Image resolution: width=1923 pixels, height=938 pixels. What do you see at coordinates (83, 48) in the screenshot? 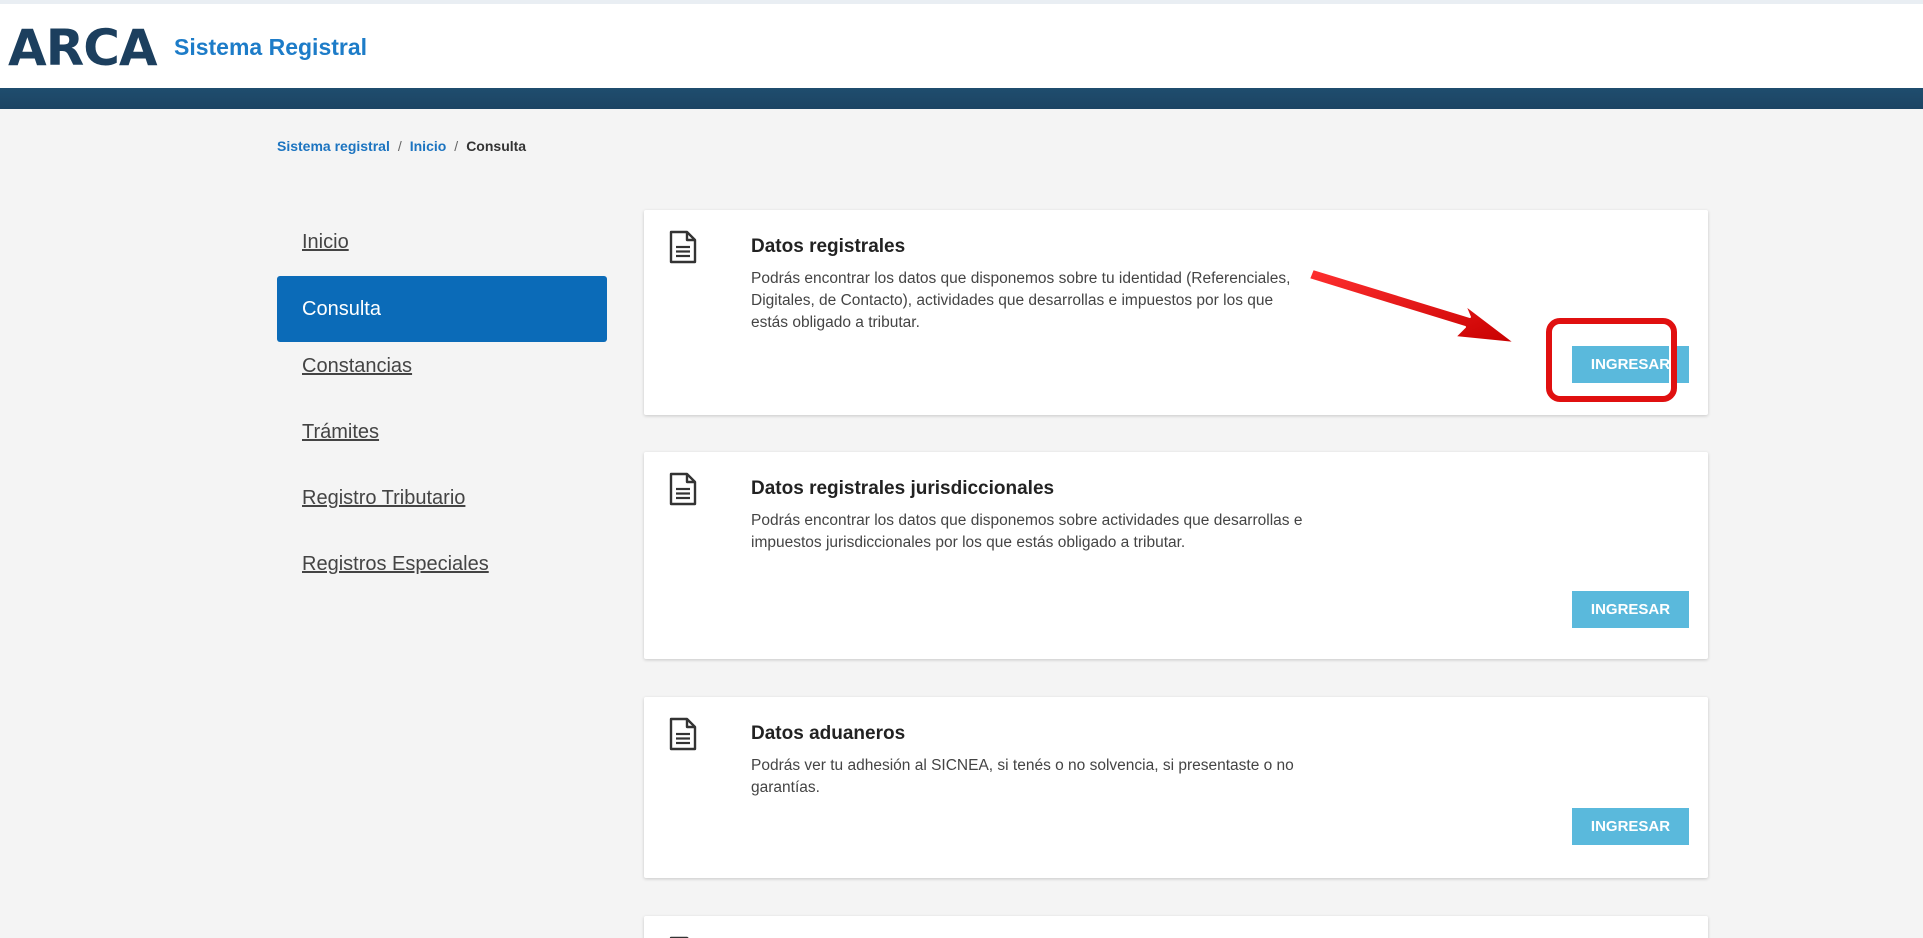
I see `arca-logo: ARCA` at bounding box center [83, 48].